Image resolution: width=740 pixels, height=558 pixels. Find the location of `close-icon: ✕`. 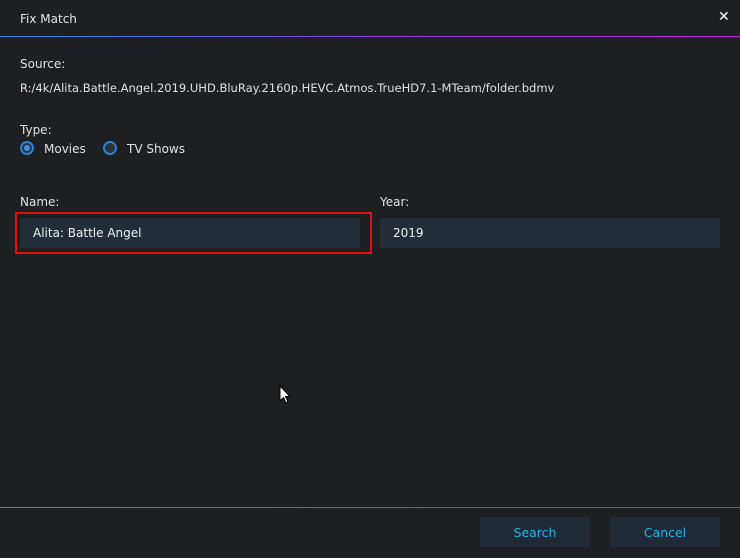

close-icon: ✕ is located at coordinates (724, 17).